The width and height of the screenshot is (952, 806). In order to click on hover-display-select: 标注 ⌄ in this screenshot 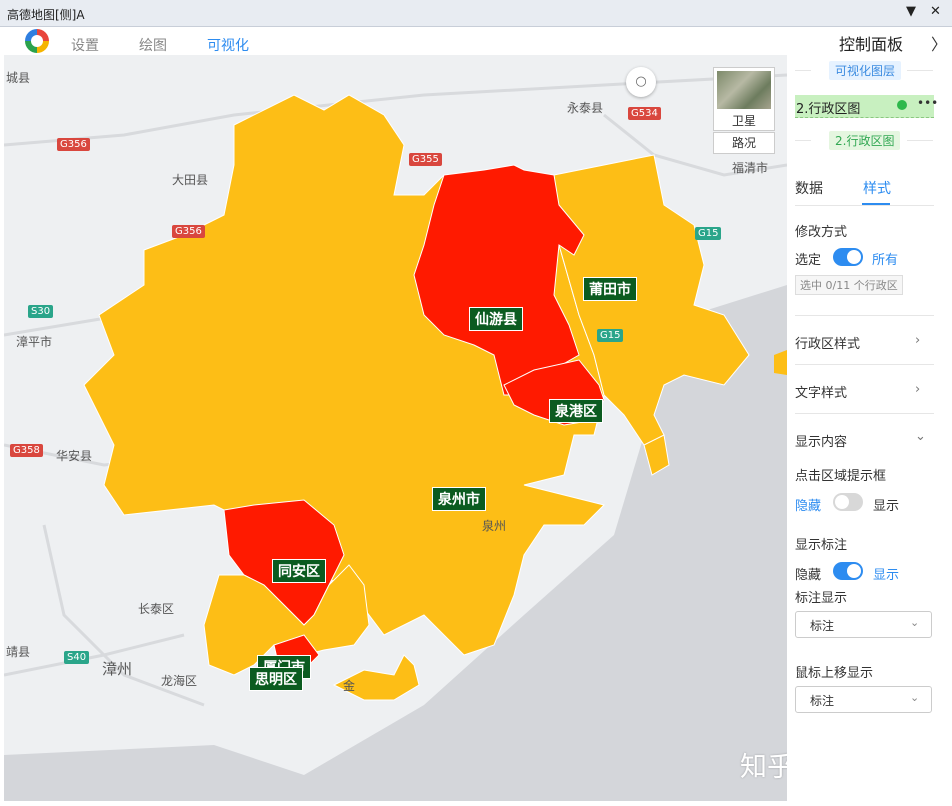, I will do `click(863, 699)`.